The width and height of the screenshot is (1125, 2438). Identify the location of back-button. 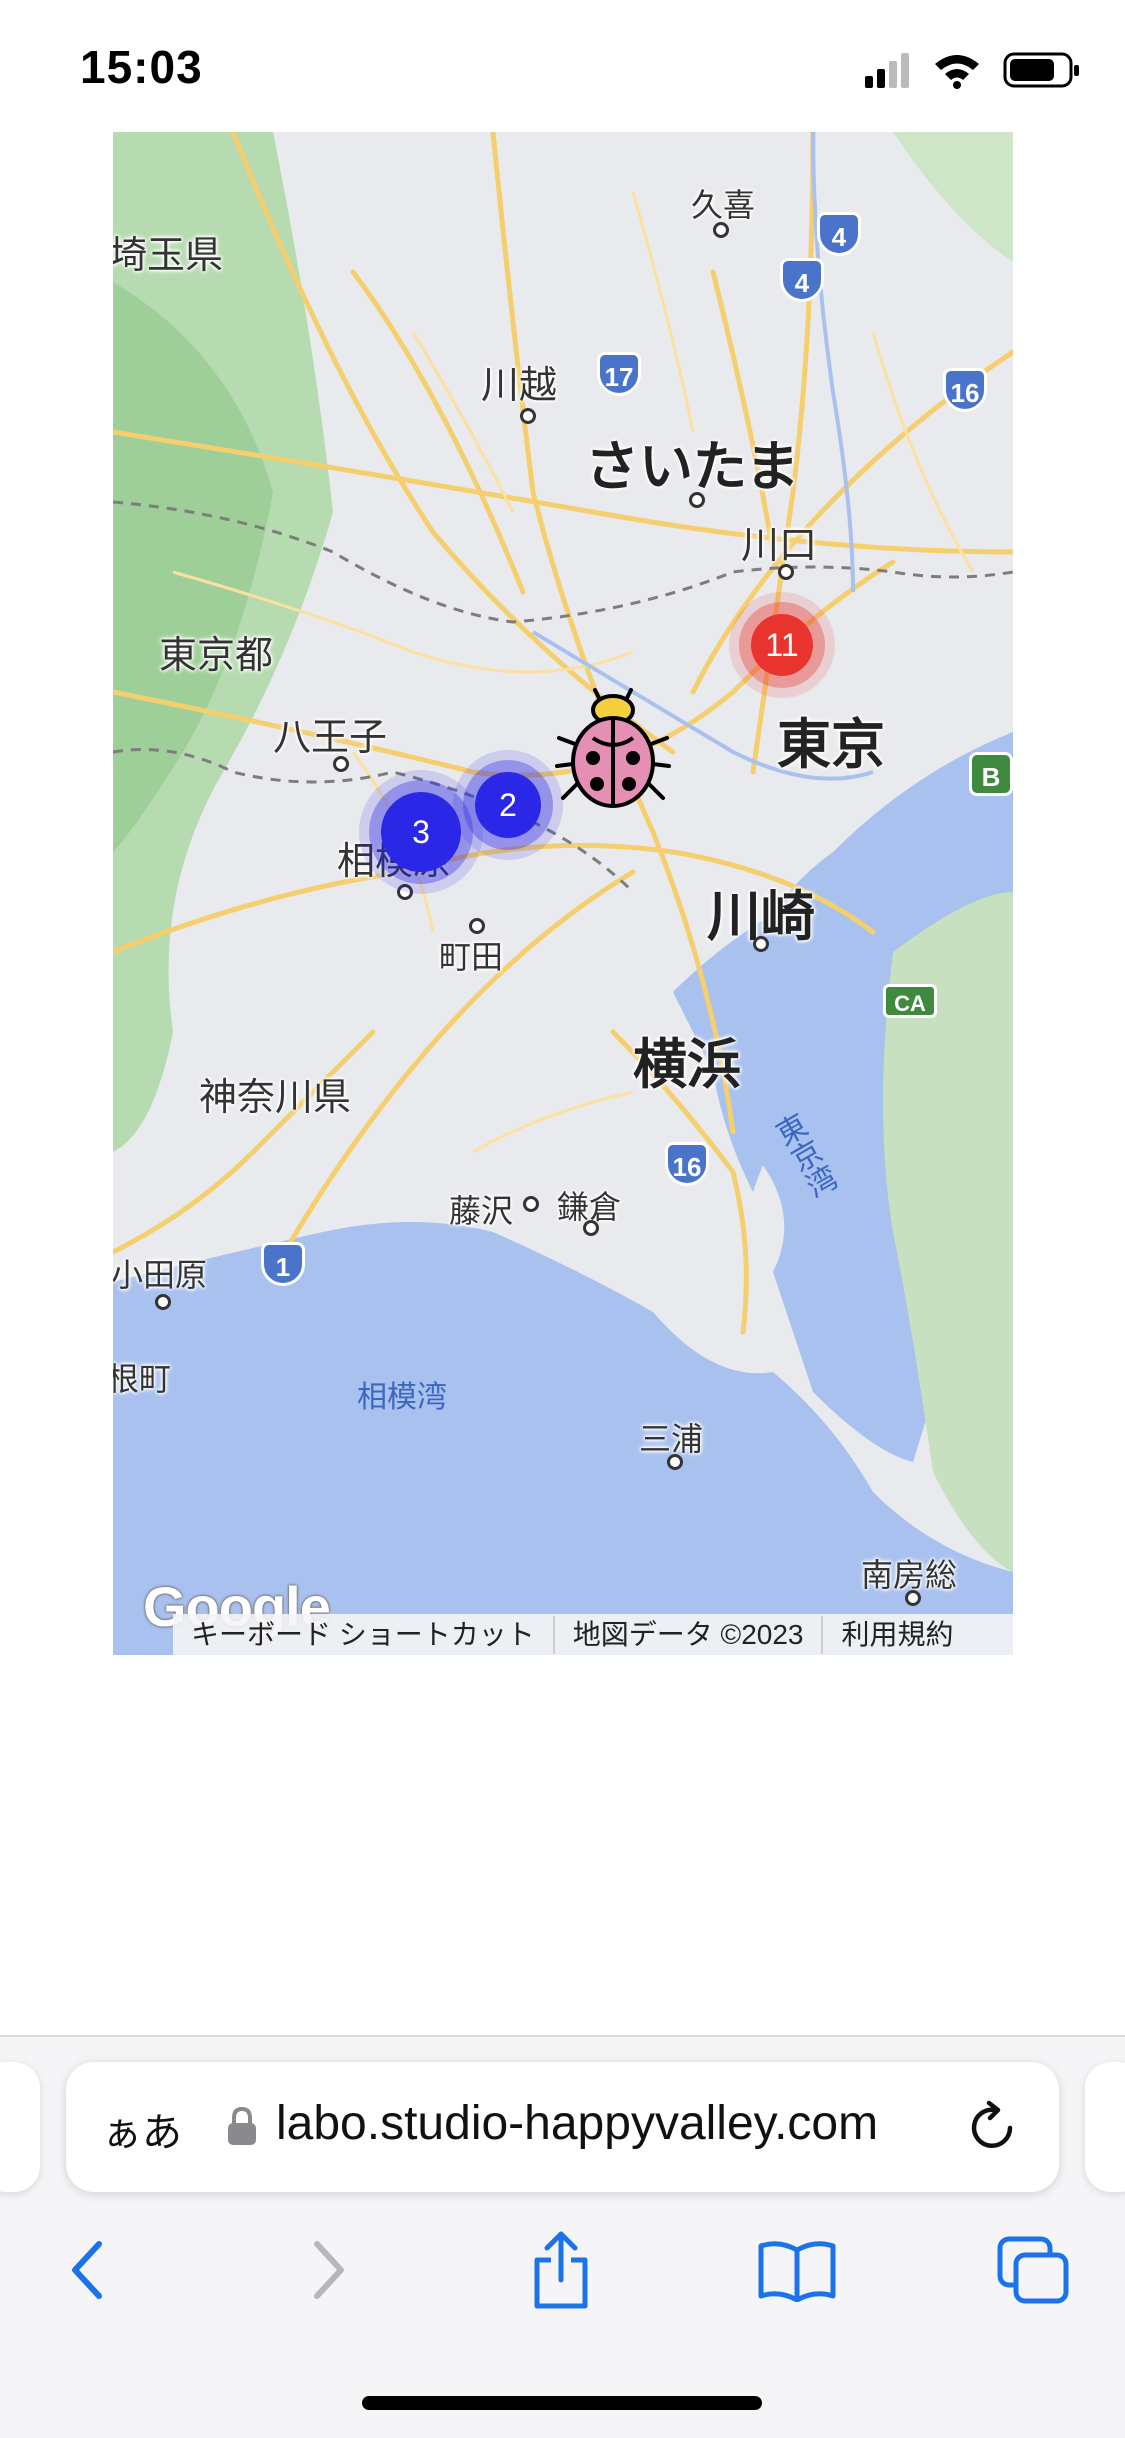
(87, 2270).